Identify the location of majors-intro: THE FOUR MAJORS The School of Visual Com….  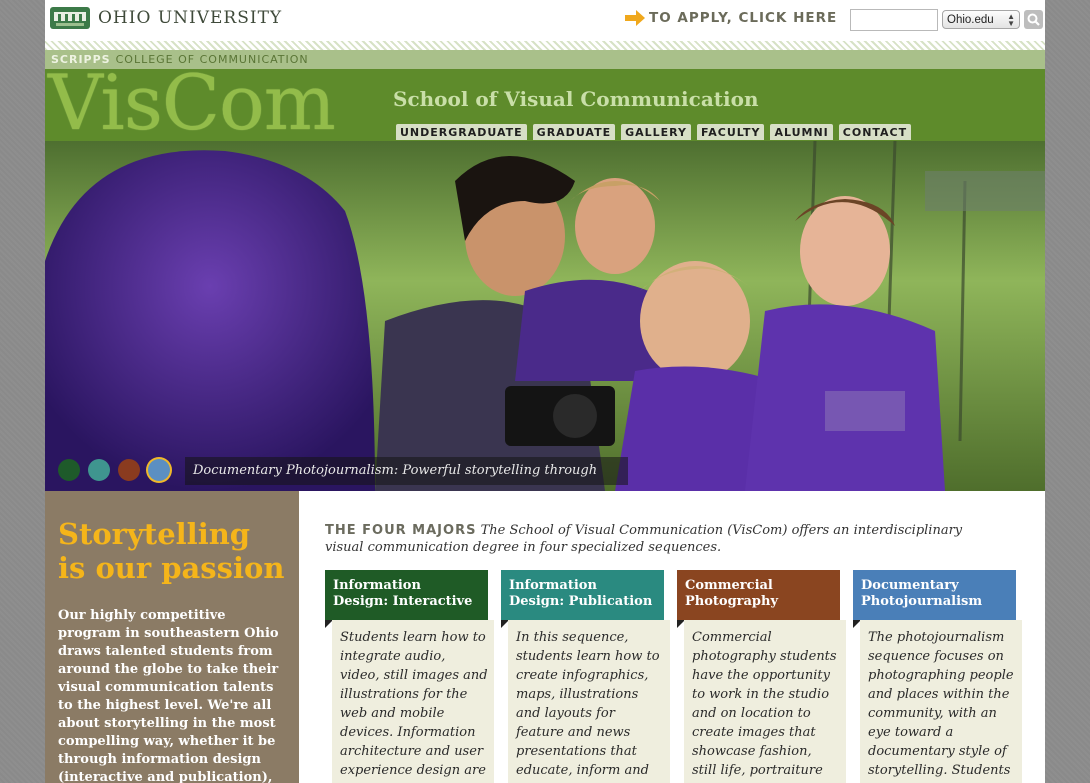
(655, 539).